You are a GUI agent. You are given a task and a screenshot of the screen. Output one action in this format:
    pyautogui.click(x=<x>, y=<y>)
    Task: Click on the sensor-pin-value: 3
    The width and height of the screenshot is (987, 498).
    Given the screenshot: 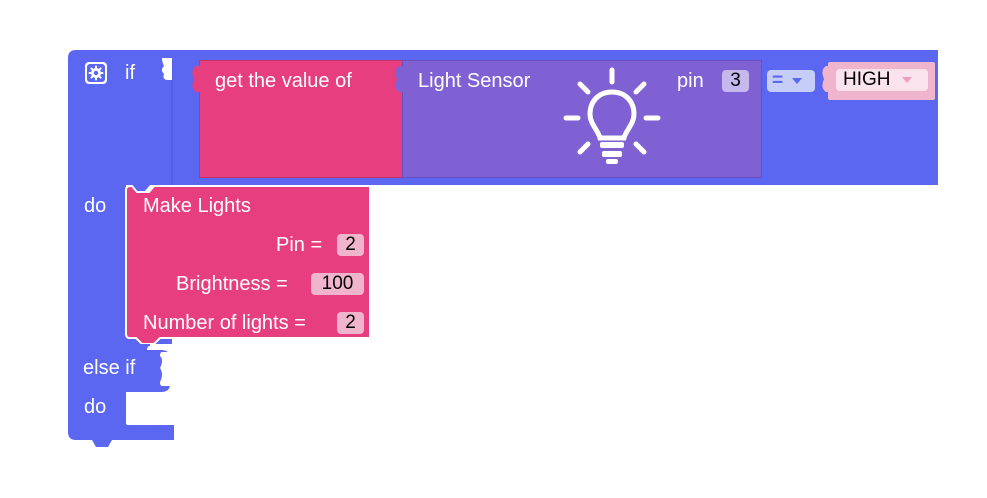 What is the action you would take?
    pyautogui.click(x=735, y=81)
    